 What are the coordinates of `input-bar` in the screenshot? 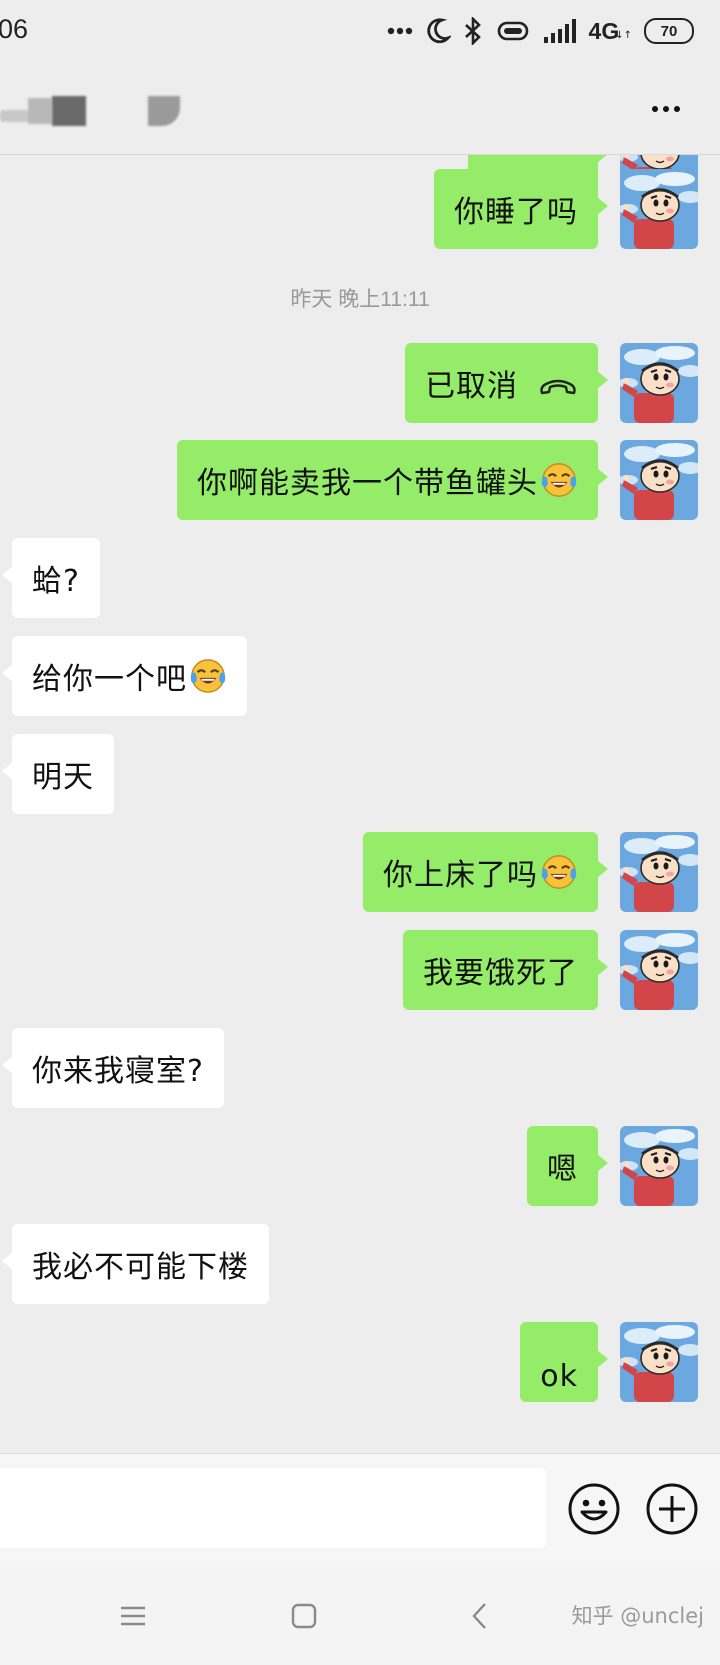 It's located at (360, 1509).